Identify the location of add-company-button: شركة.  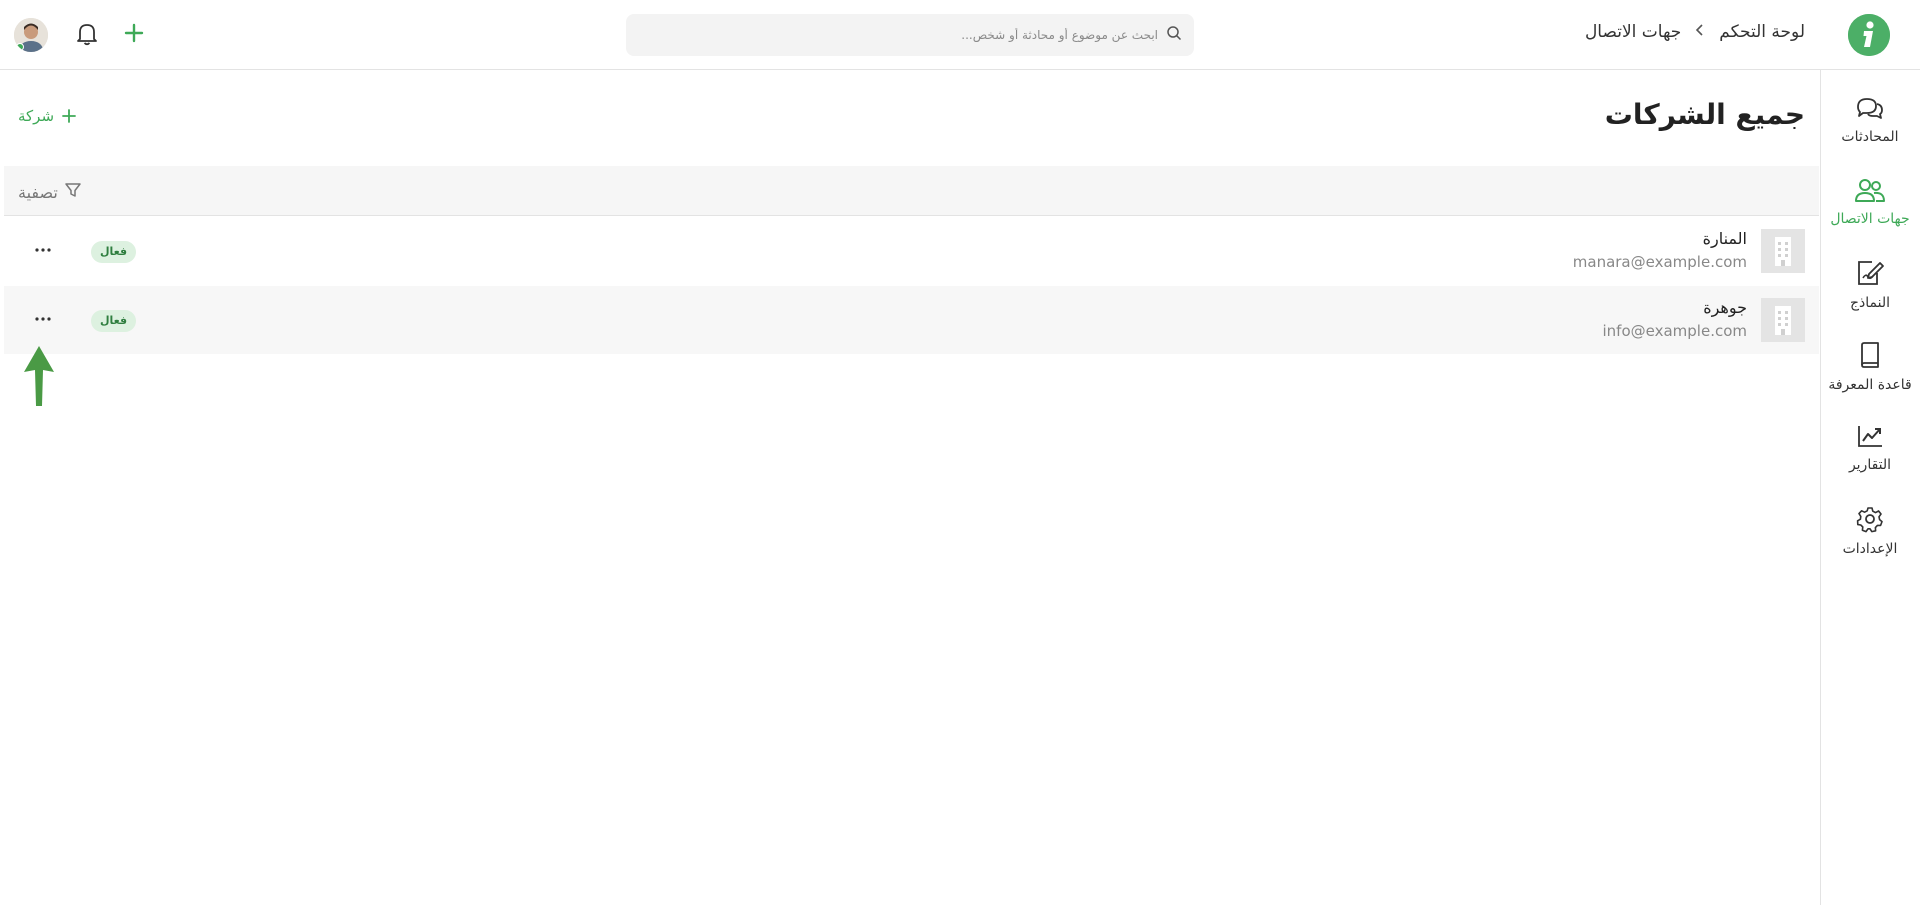
(47, 116).